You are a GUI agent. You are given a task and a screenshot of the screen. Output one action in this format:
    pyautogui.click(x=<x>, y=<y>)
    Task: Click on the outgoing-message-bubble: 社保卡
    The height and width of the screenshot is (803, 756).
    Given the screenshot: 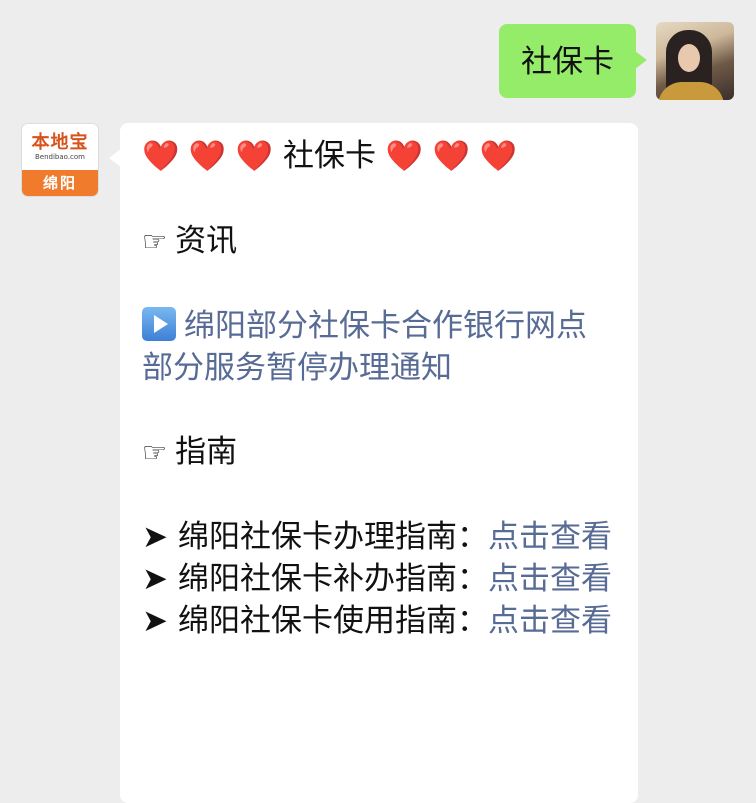 What is the action you would take?
    pyautogui.click(x=573, y=61)
    